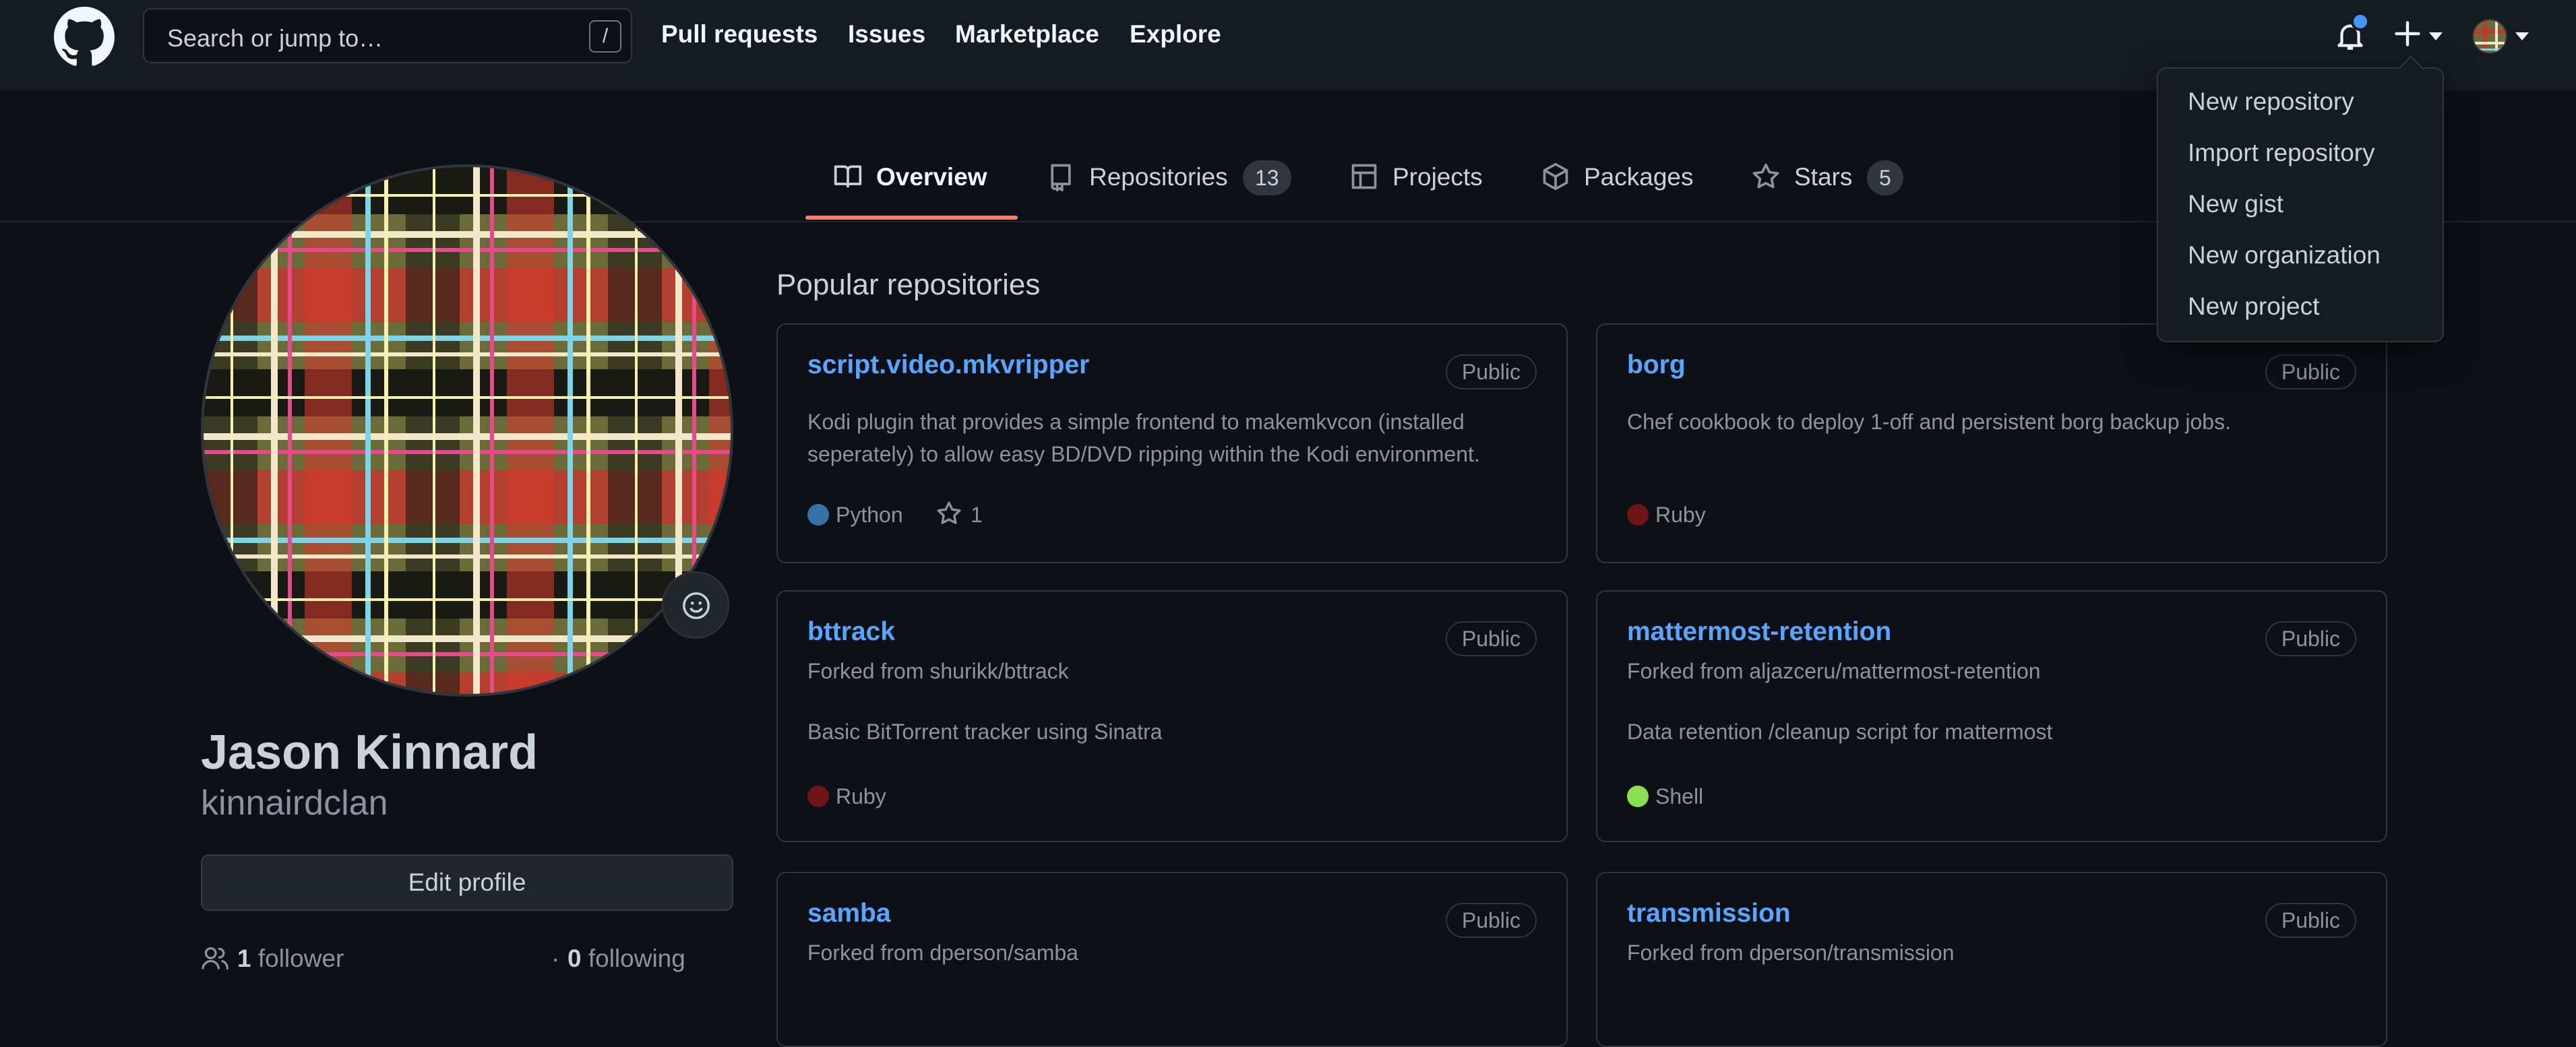 This screenshot has height=1047, width=2576. I want to click on repo-language: Shell, so click(1680, 796).